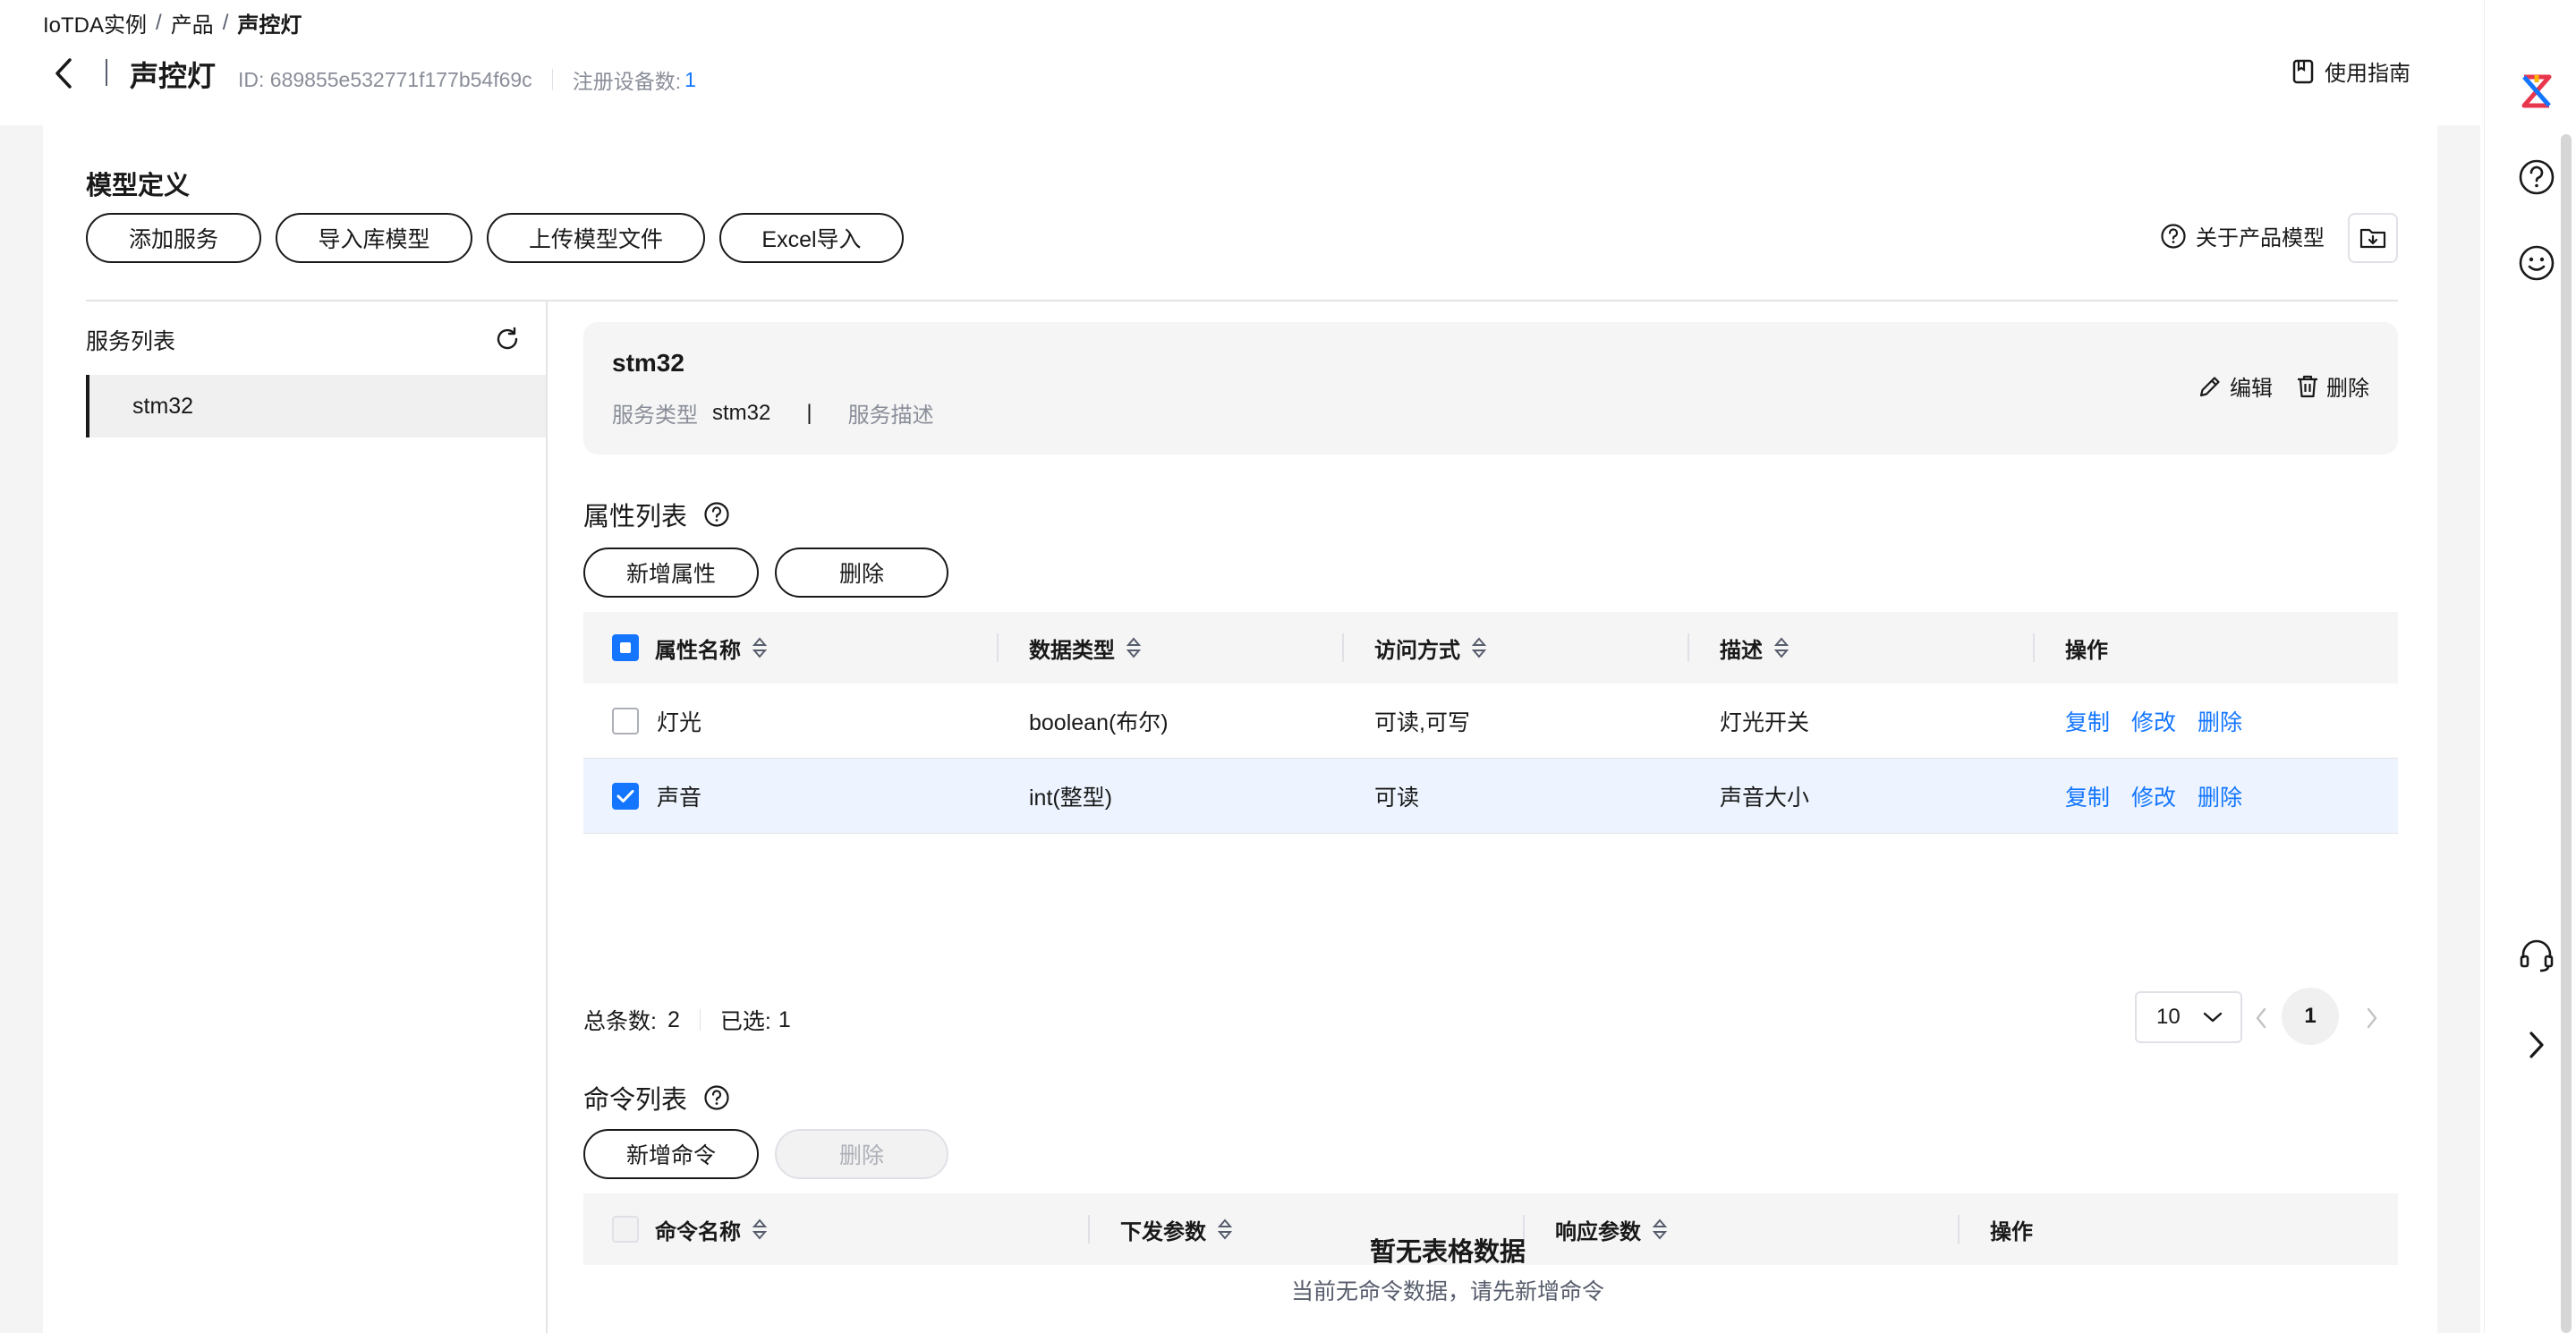 The width and height of the screenshot is (2576, 1333). What do you see at coordinates (1741, 650) in the screenshot?
I see `column-header-description-label: 描述` at bounding box center [1741, 650].